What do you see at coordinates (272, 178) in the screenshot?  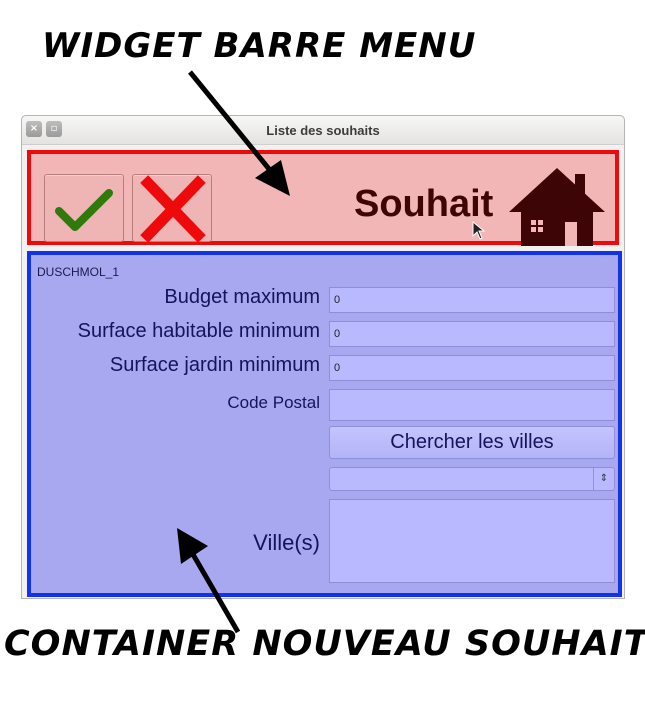 I see `top-arrow-head` at bounding box center [272, 178].